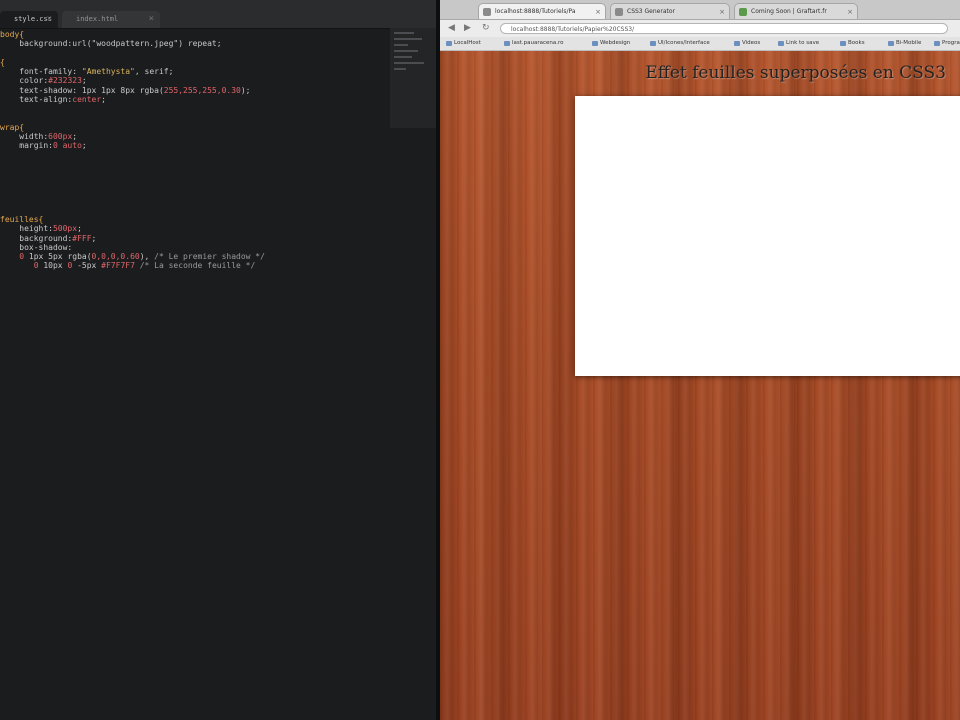  What do you see at coordinates (486, 28) in the screenshot?
I see `reload-button: ↻` at bounding box center [486, 28].